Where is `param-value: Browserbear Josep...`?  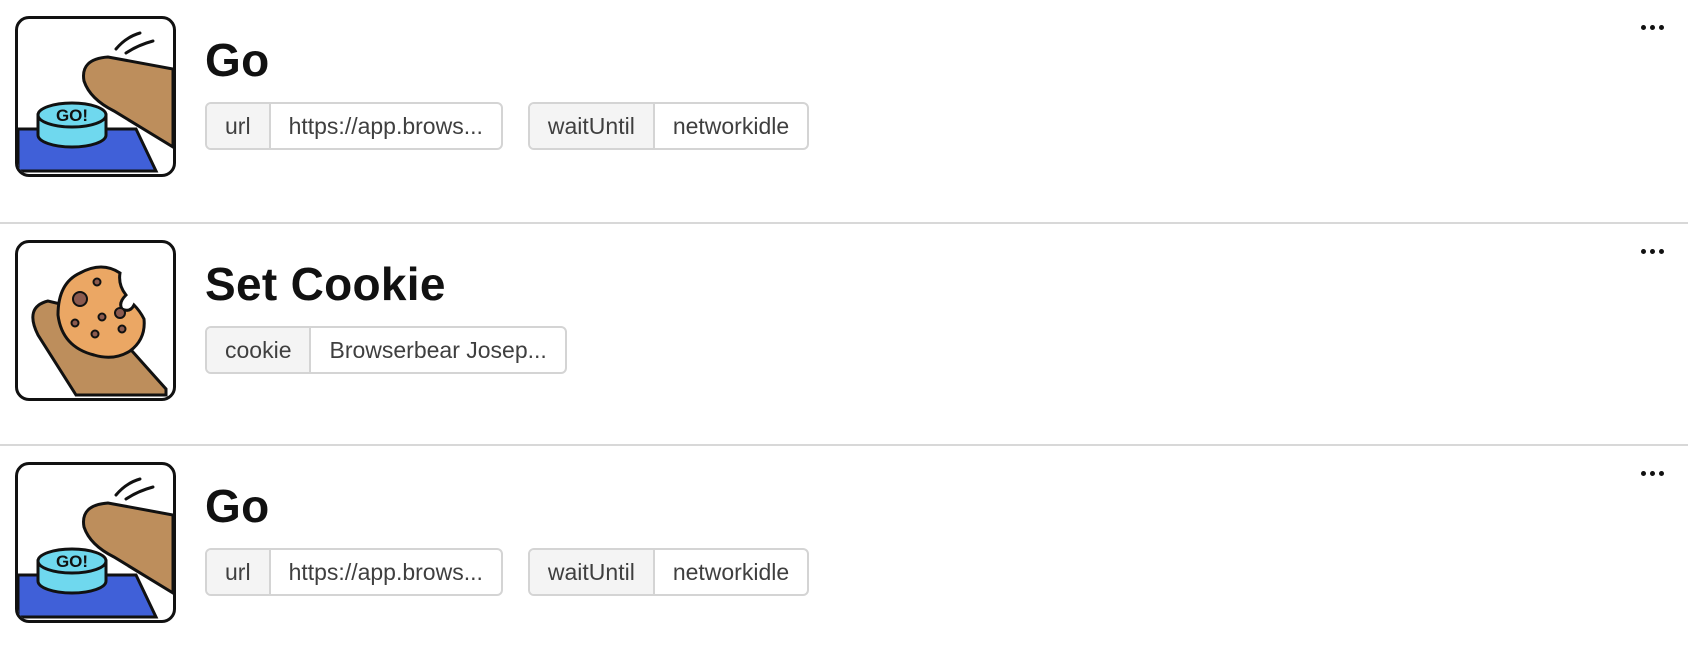 param-value: Browserbear Josep... is located at coordinates (438, 349).